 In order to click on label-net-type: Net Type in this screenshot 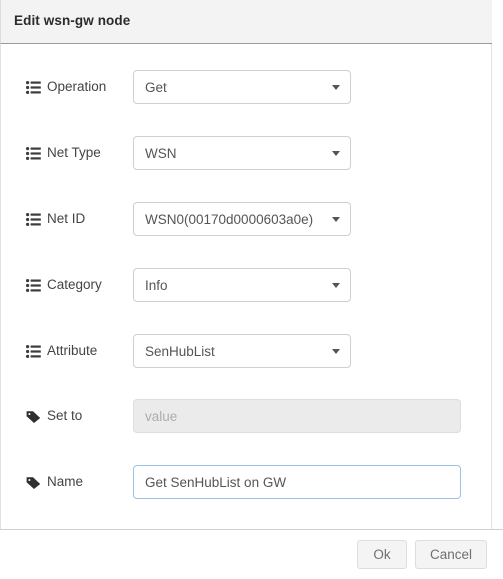, I will do `click(63, 153)`.